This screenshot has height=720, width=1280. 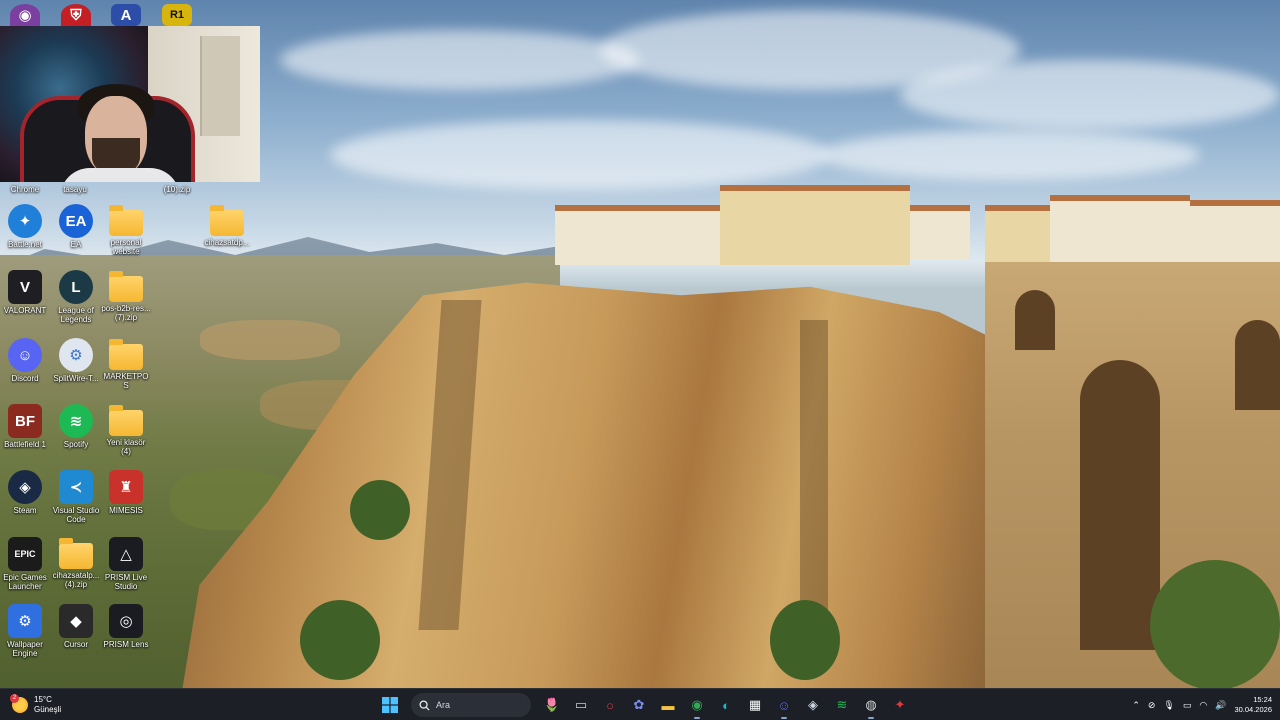 I want to click on windows-logo-icon, so click(x=390, y=705).